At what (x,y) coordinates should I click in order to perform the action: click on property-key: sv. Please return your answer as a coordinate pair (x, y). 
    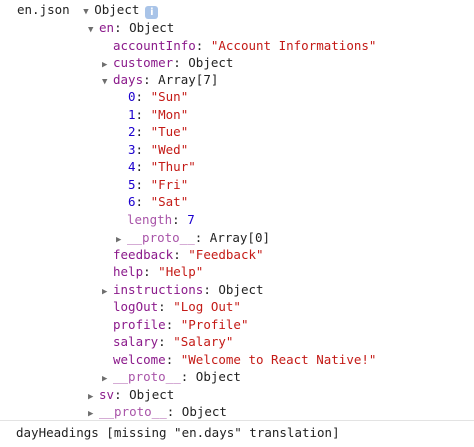
    Looking at the image, I should click on (107, 394).